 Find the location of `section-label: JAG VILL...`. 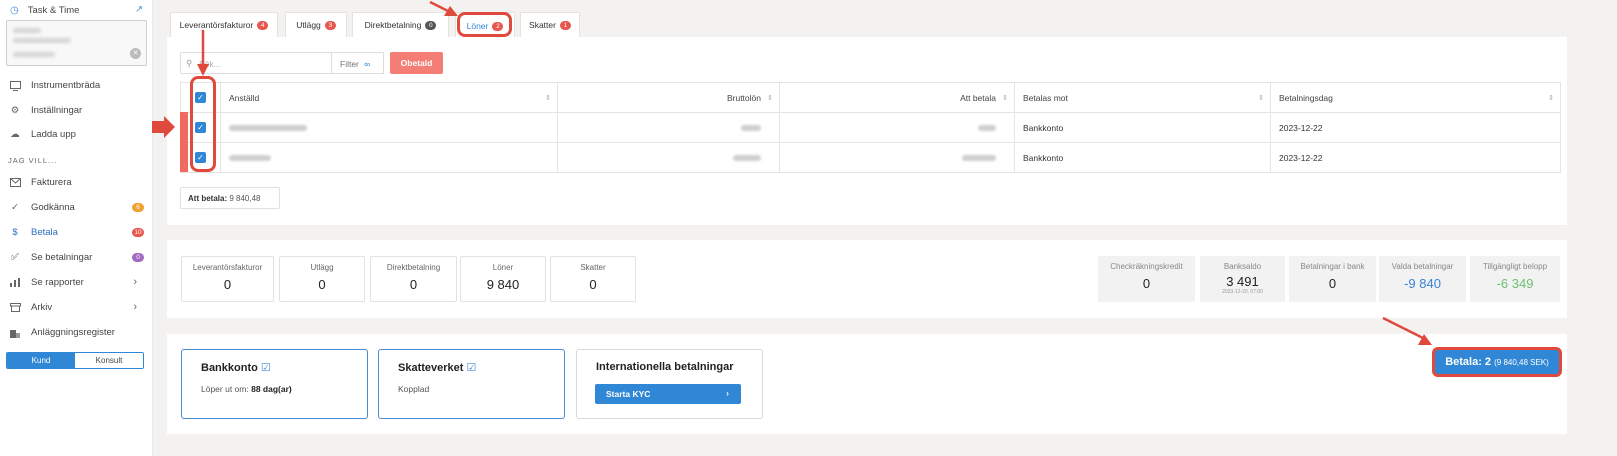

section-label: JAG VILL... is located at coordinates (33, 160).